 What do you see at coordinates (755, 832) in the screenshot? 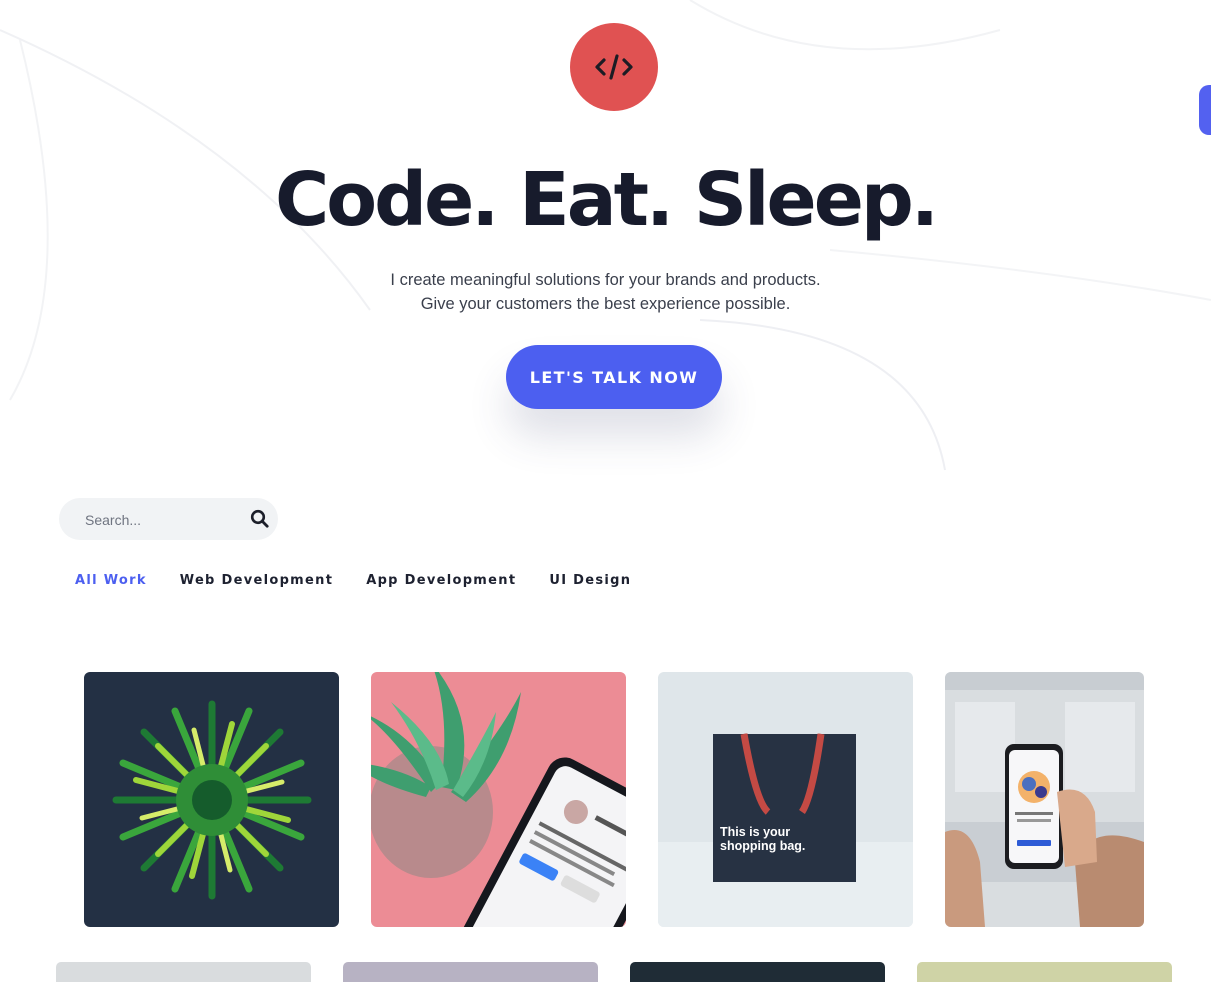
I see `bag-caption-line-1: This is your` at bounding box center [755, 832].